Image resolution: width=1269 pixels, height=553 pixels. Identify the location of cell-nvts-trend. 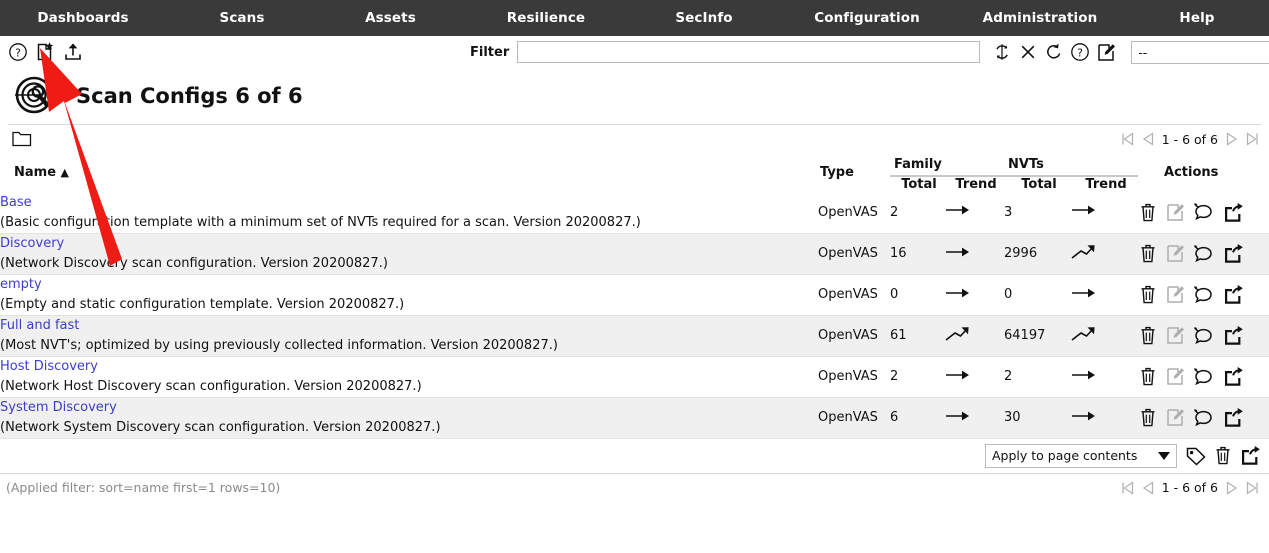
(1104, 377).